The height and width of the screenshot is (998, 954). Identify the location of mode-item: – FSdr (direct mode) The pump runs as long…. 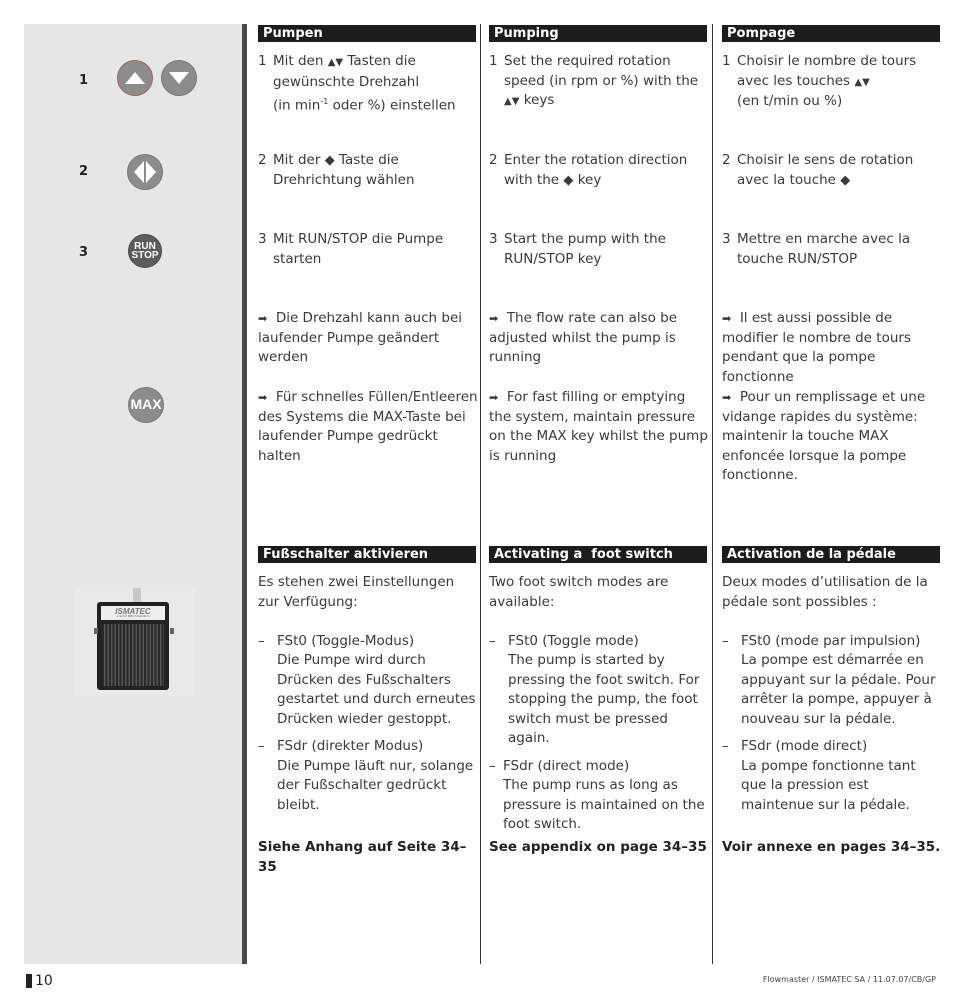
(599, 796).